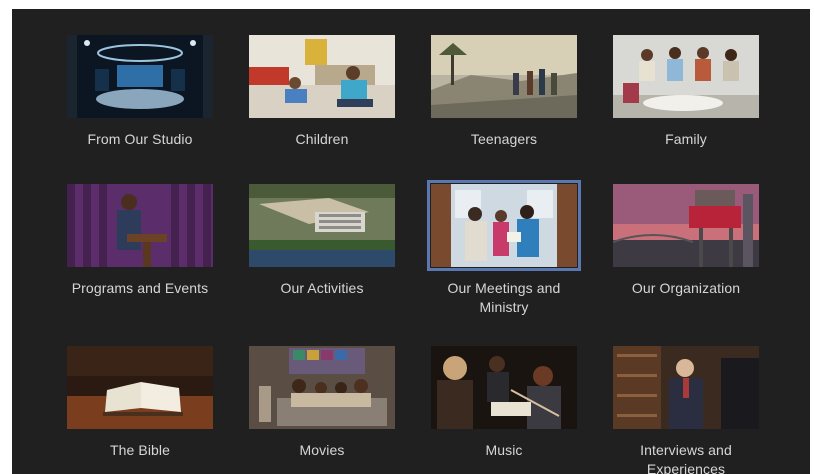 The width and height of the screenshot is (814, 474). What do you see at coordinates (686, 76) in the screenshot?
I see `family-thumbnail` at bounding box center [686, 76].